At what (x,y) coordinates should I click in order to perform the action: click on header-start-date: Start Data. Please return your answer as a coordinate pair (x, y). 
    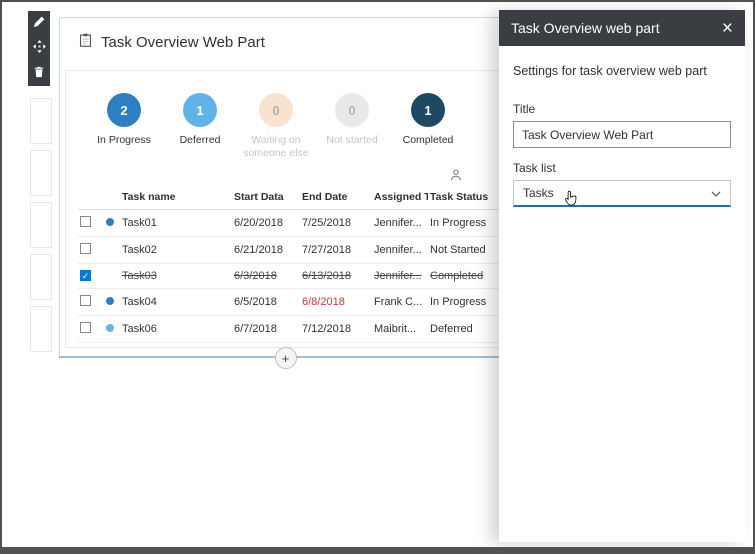
    Looking at the image, I should click on (266, 198).